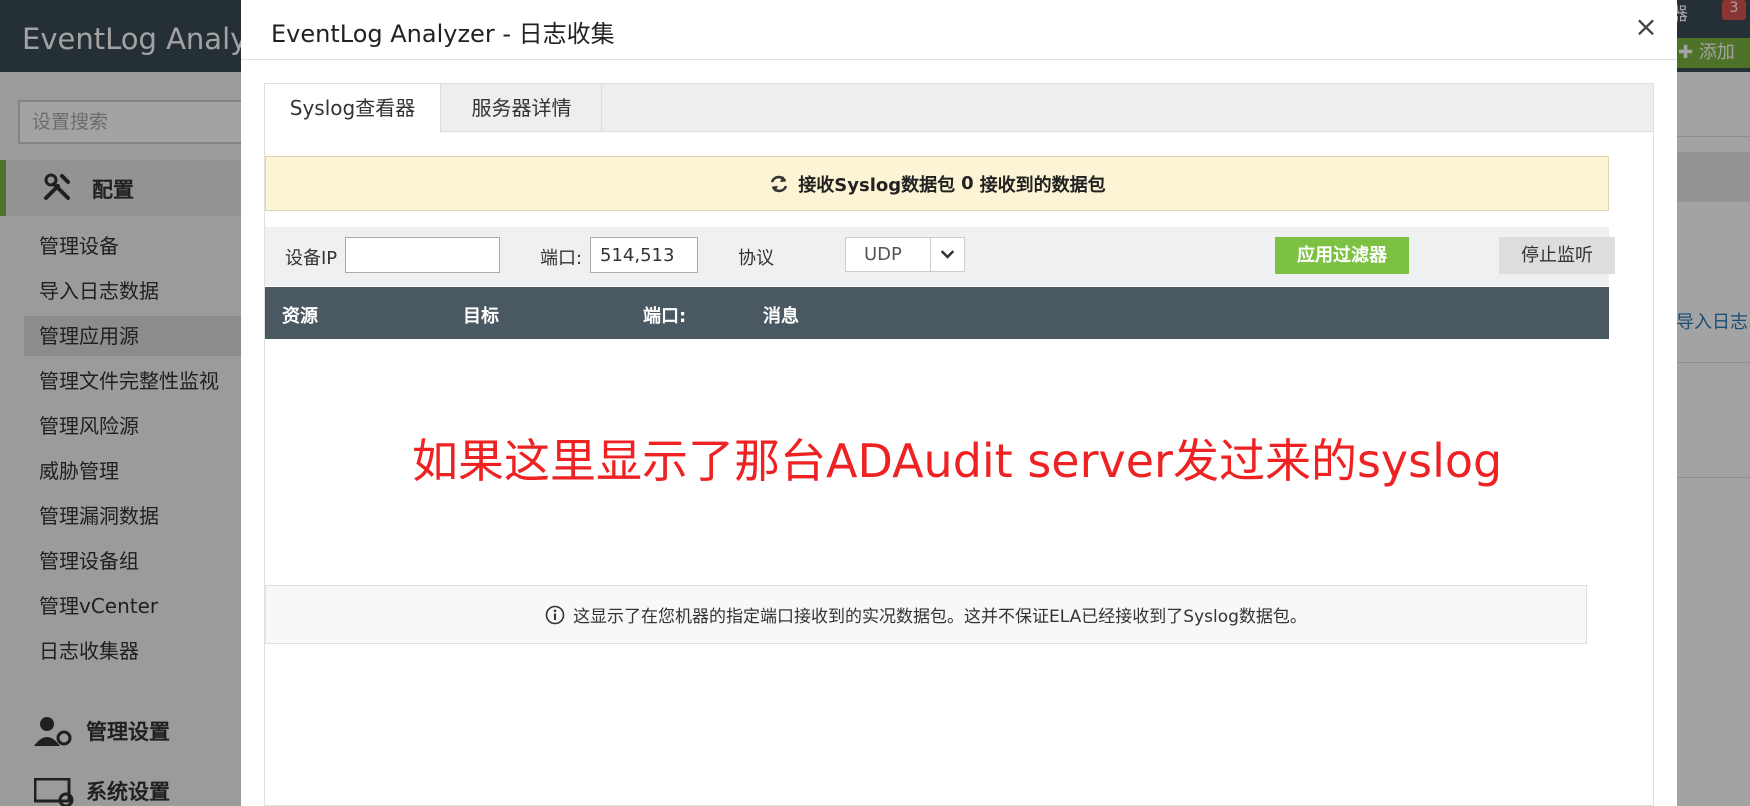  I want to click on close-icon: ×, so click(1646, 27).